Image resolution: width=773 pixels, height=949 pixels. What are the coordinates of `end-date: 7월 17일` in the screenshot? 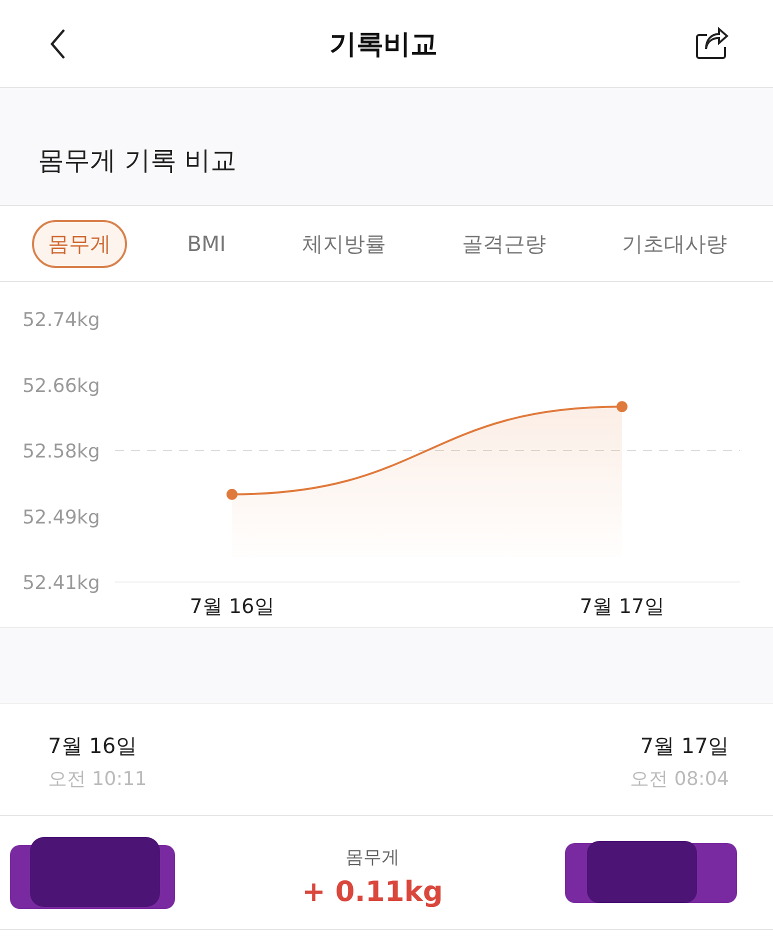 It's located at (684, 746).